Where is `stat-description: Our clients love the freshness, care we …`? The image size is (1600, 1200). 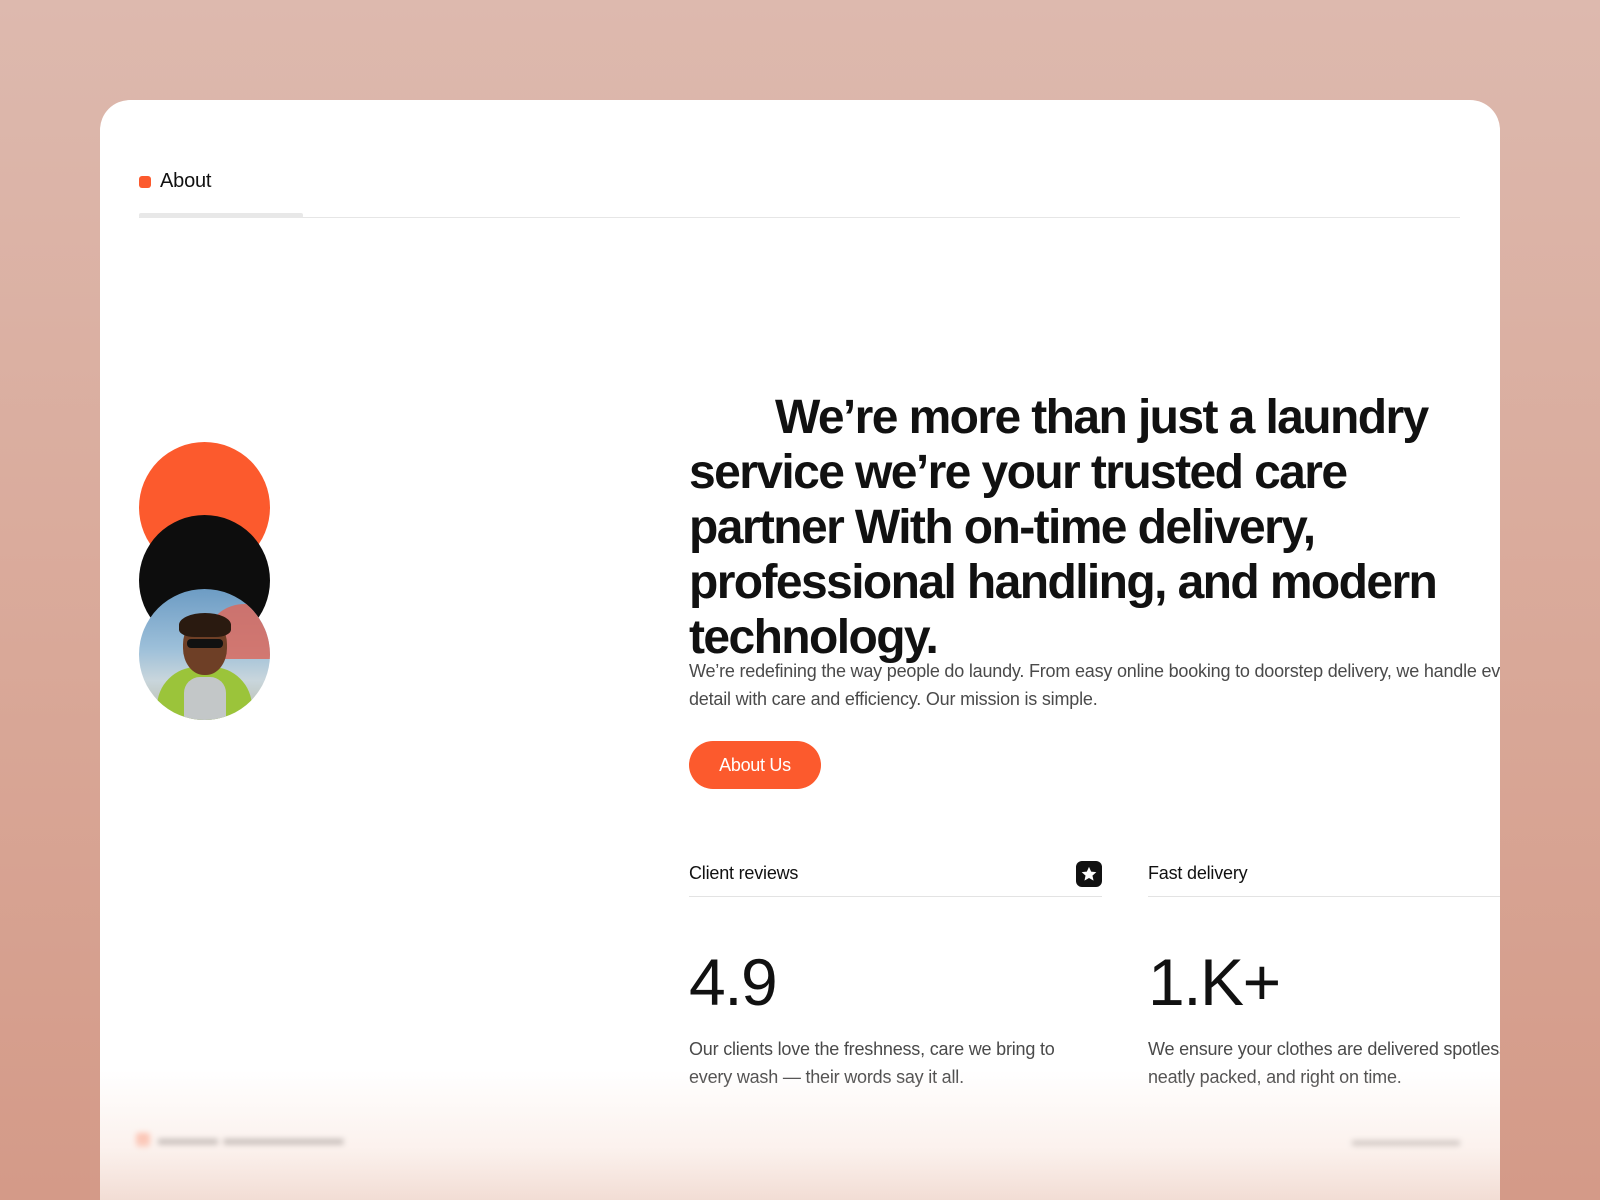
stat-description: Our clients love the freshness, care we … is located at coordinates (872, 1063).